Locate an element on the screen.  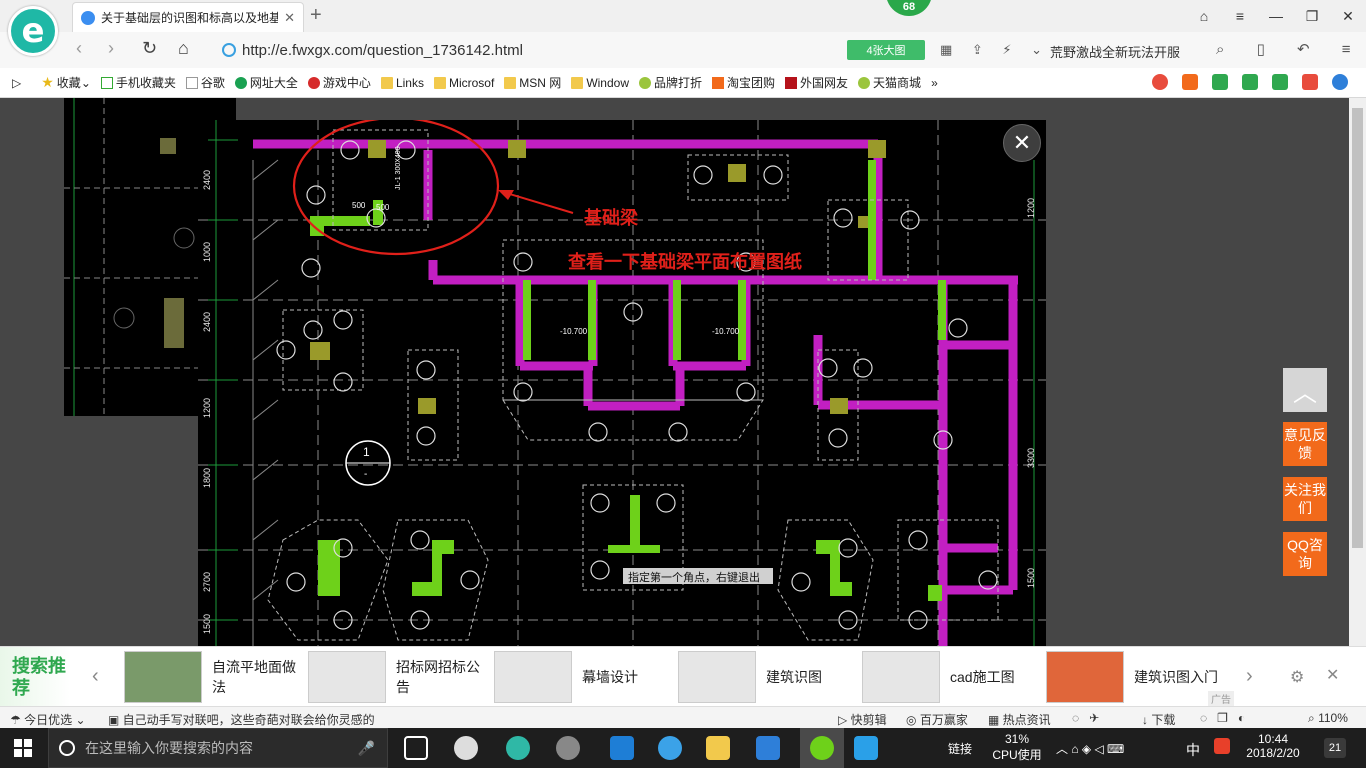
forward-icon: › is located at coordinates (111, 48).